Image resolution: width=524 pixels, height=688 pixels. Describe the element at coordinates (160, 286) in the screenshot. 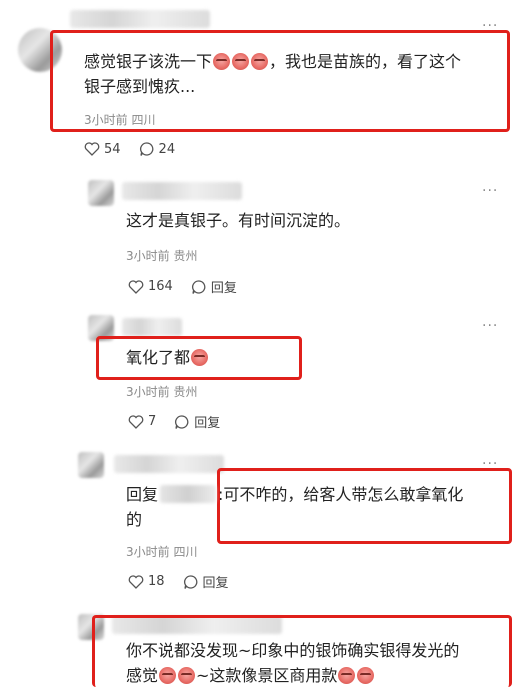

I see `like-count: 164` at that location.